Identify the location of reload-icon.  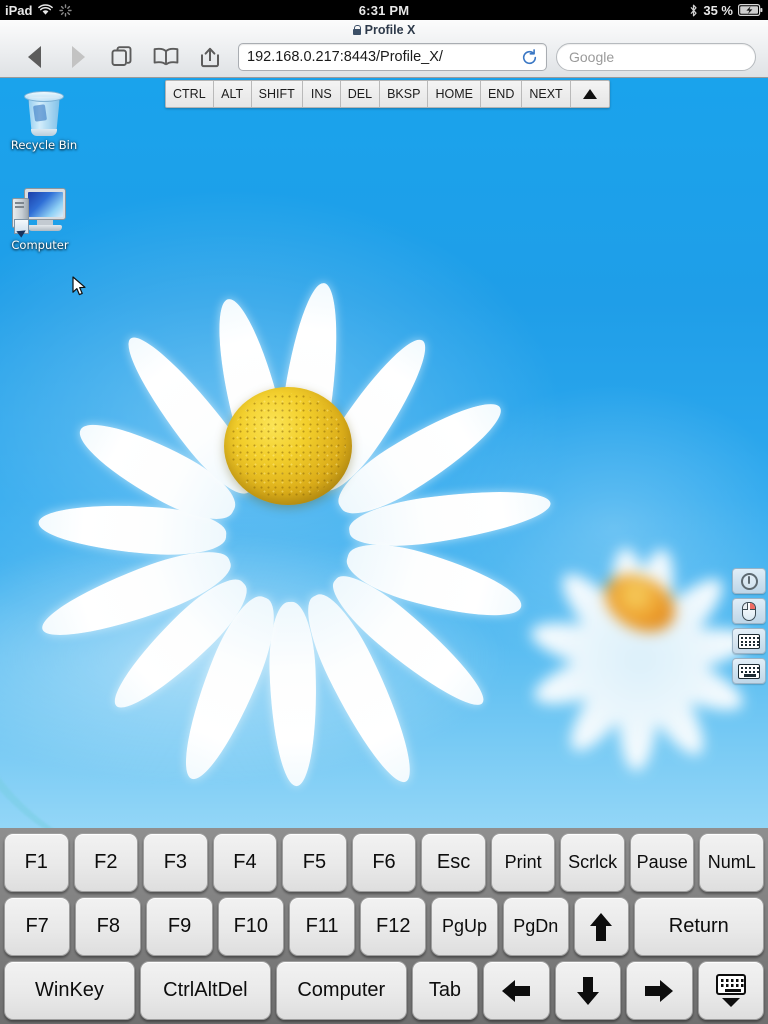
(529, 57).